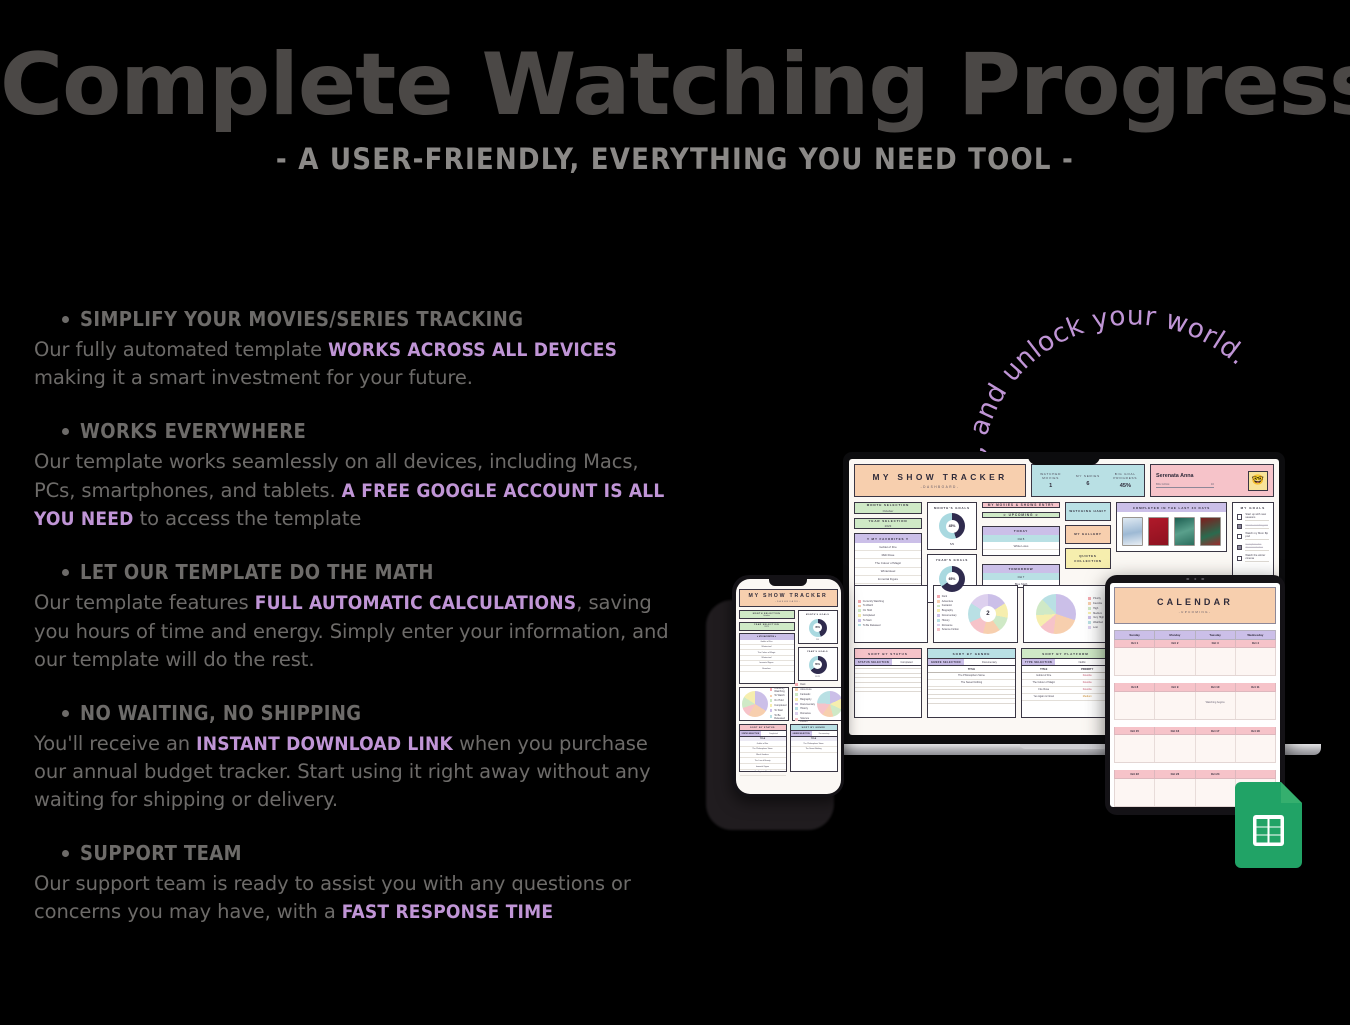 This screenshot has width=1350, height=1025. I want to click on calendar-week: Oct 15 Oct 16 Oct 17 Oct 18, so click(1195, 745).